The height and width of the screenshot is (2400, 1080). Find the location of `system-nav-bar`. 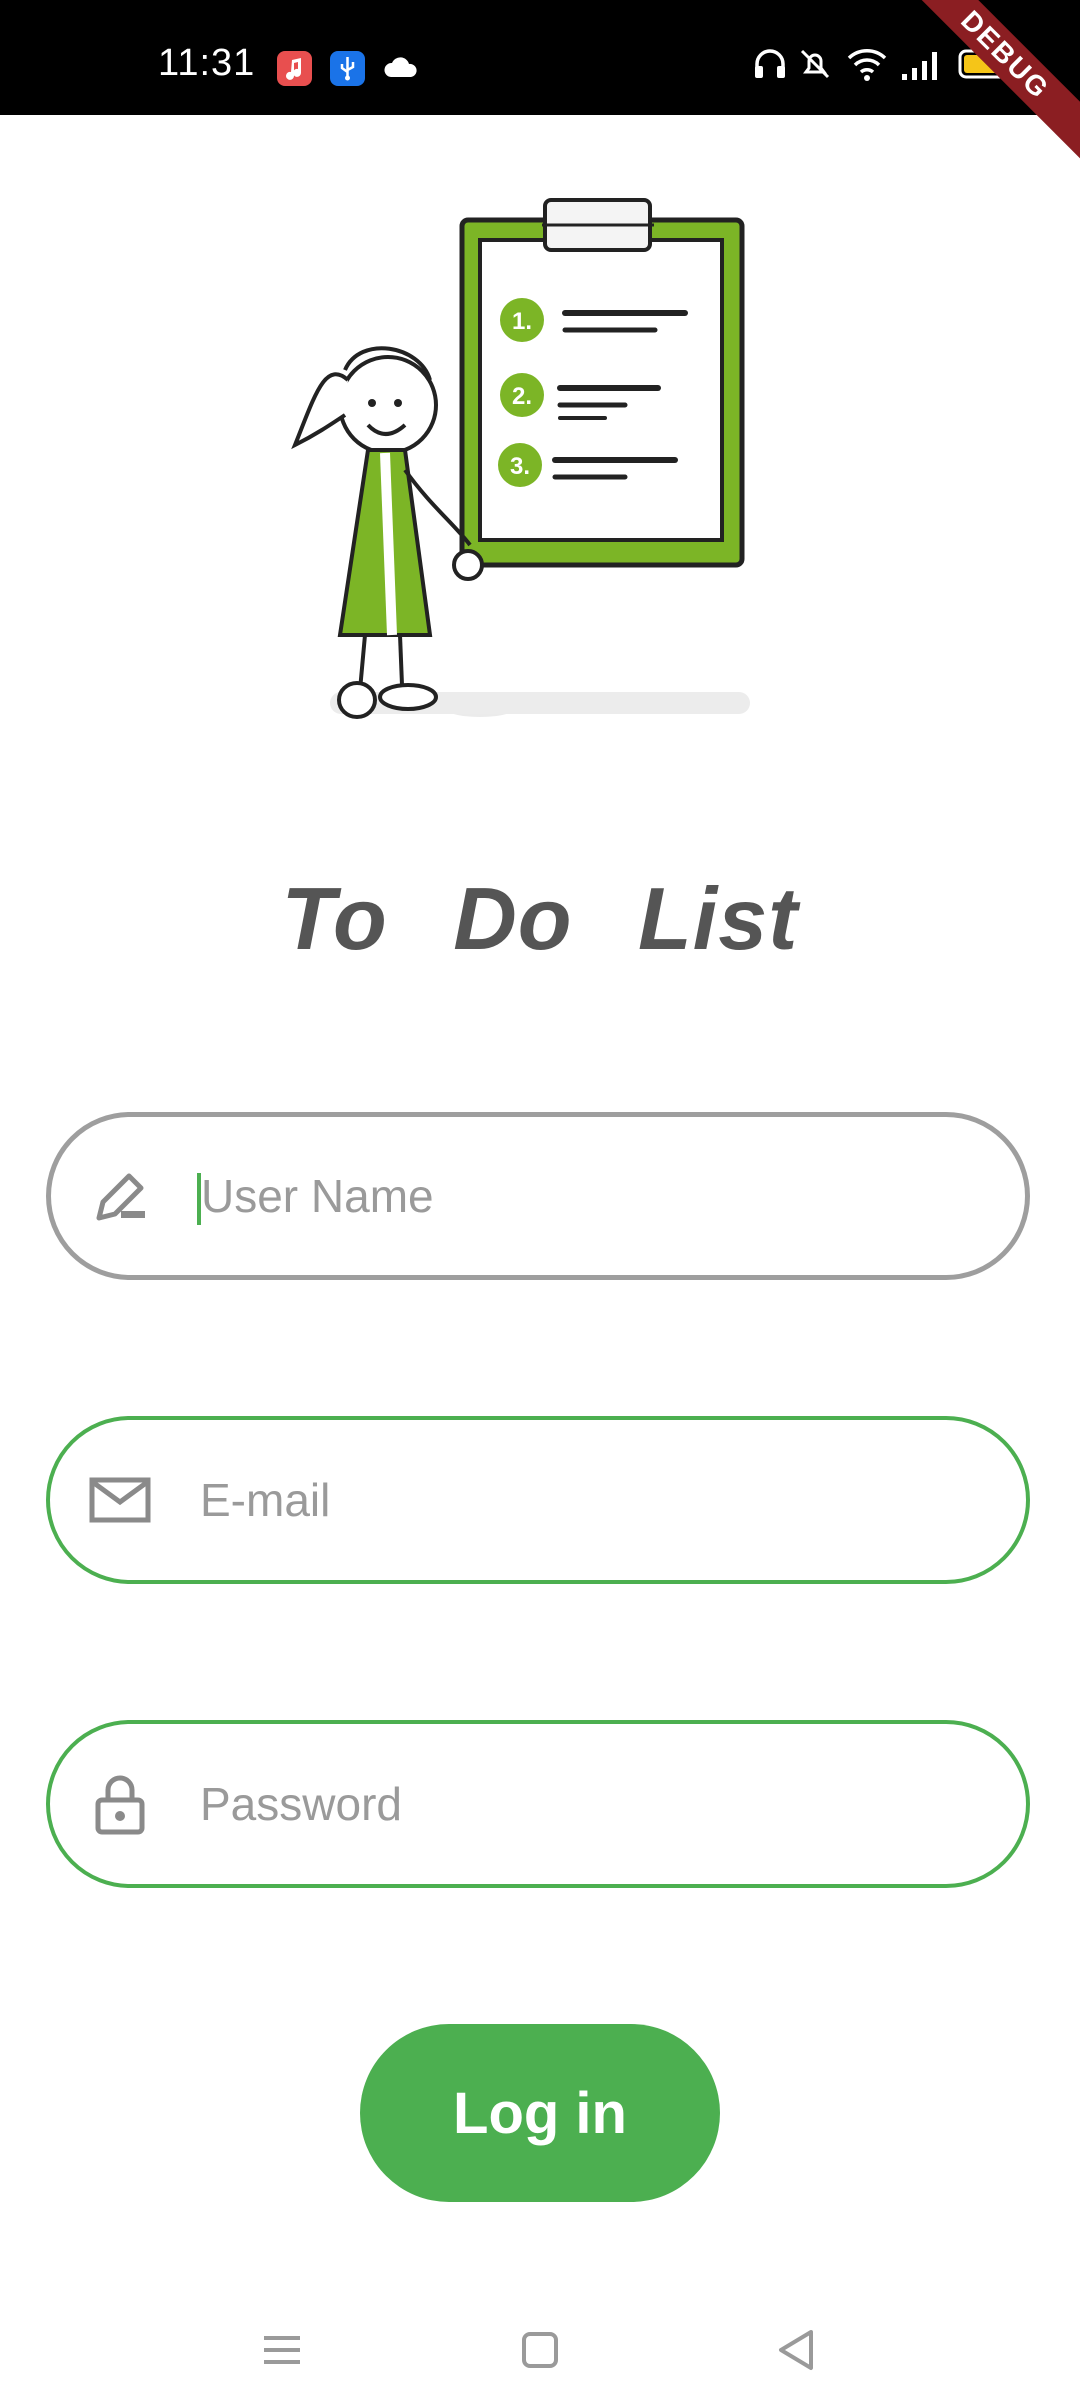

system-nav-bar is located at coordinates (540, 2350).